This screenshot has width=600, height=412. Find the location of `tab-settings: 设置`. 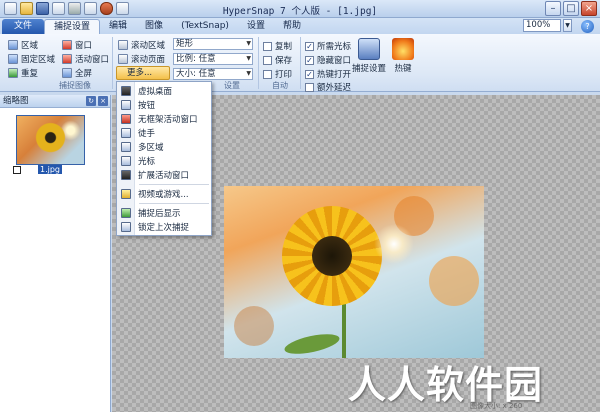

tab-settings: 设置 is located at coordinates (256, 26).